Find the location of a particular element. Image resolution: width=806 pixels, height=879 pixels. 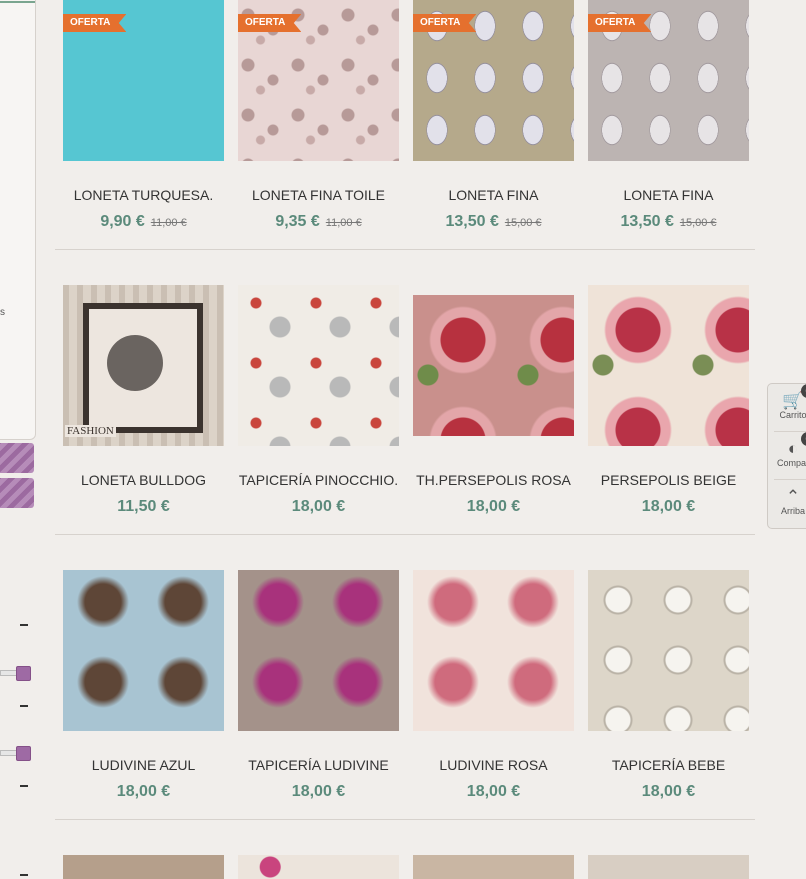

product-image: FASHION is located at coordinates (143, 365).